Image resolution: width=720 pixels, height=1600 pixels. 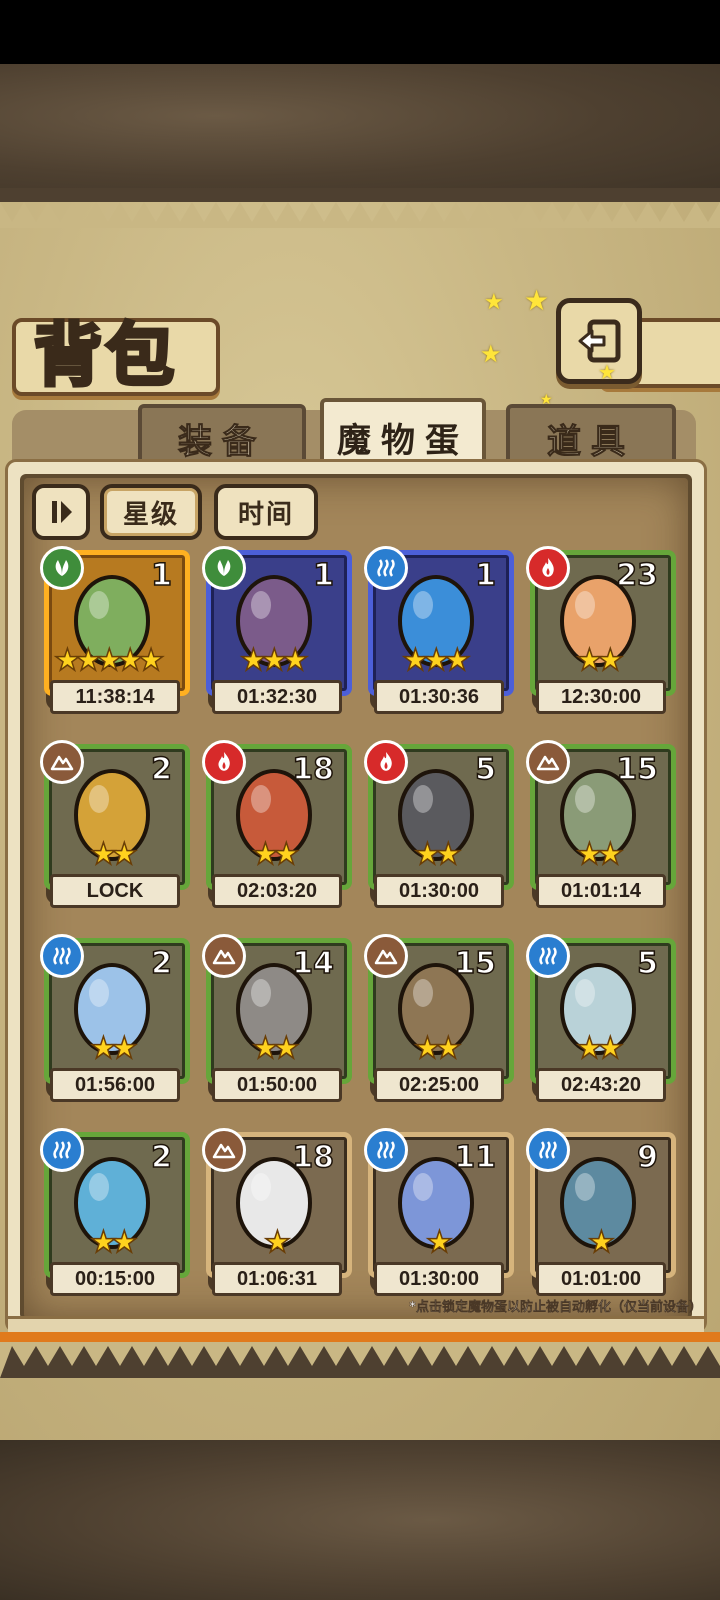 What do you see at coordinates (115, 697) in the screenshot?
I see `hatch-timer: 11:38:14` at bounding box center [115, 697].